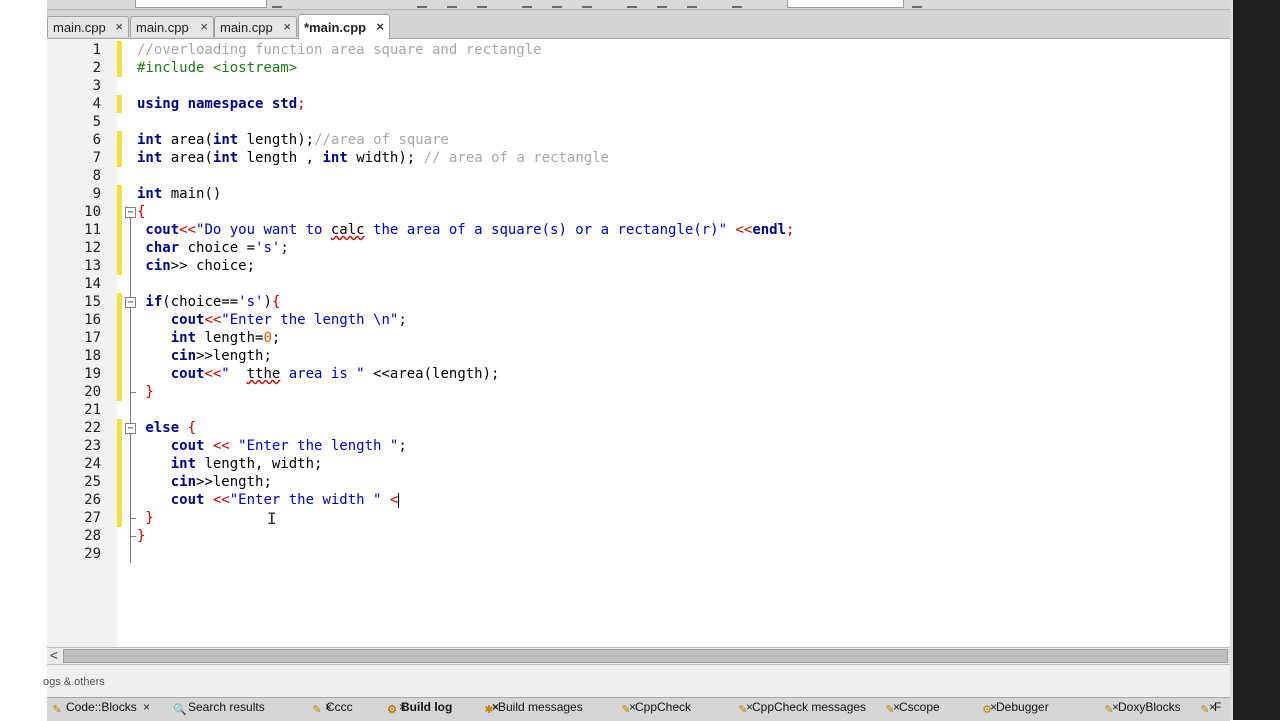 This screenshot has width=1280, height=721. I want to click on code-line: cout << "Enter the length ";, so click(272, 446).